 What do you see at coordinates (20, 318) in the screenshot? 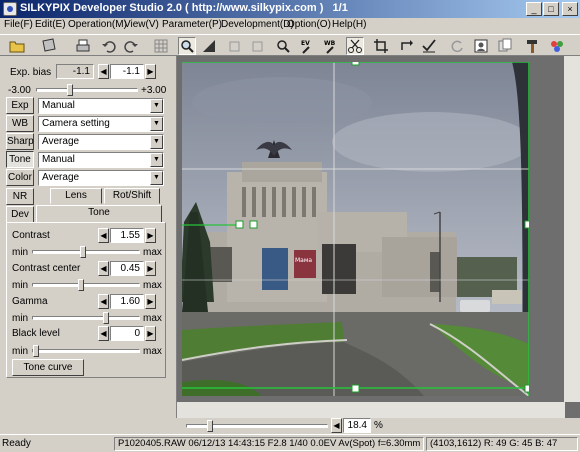
I see `gamma-min: min` at bounding box center [20, 318].